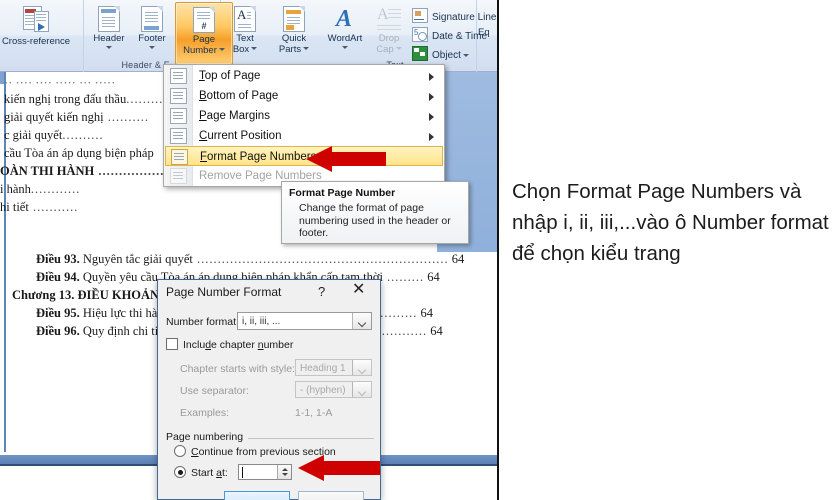 The image size is (840, 500). I want to click on separator-label: Use separator:, so click(214, 391).